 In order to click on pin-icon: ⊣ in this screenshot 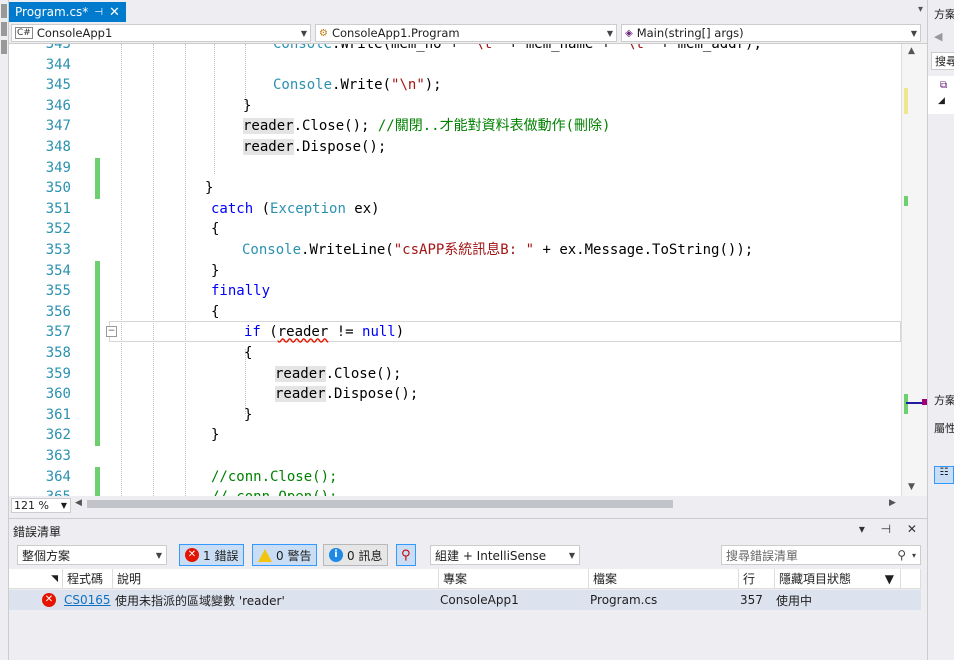, I will do `click(98, 12)`.